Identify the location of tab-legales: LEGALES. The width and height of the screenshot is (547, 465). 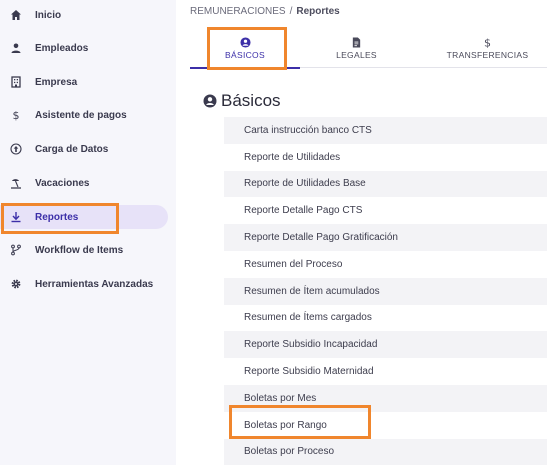
(356, 48).